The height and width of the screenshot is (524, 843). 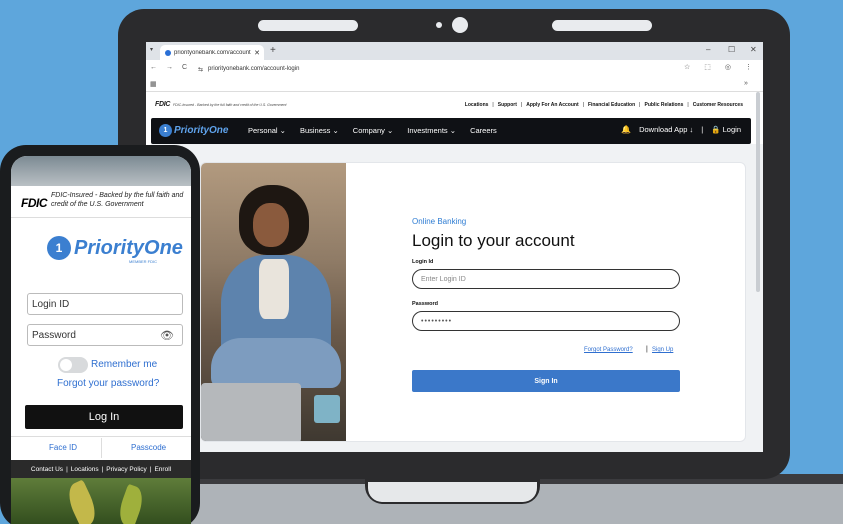 What do you see at coordinates (165, 130) in the screenshot?
I see `logo-mark-icon: 1` at bounding box center [165, 130].